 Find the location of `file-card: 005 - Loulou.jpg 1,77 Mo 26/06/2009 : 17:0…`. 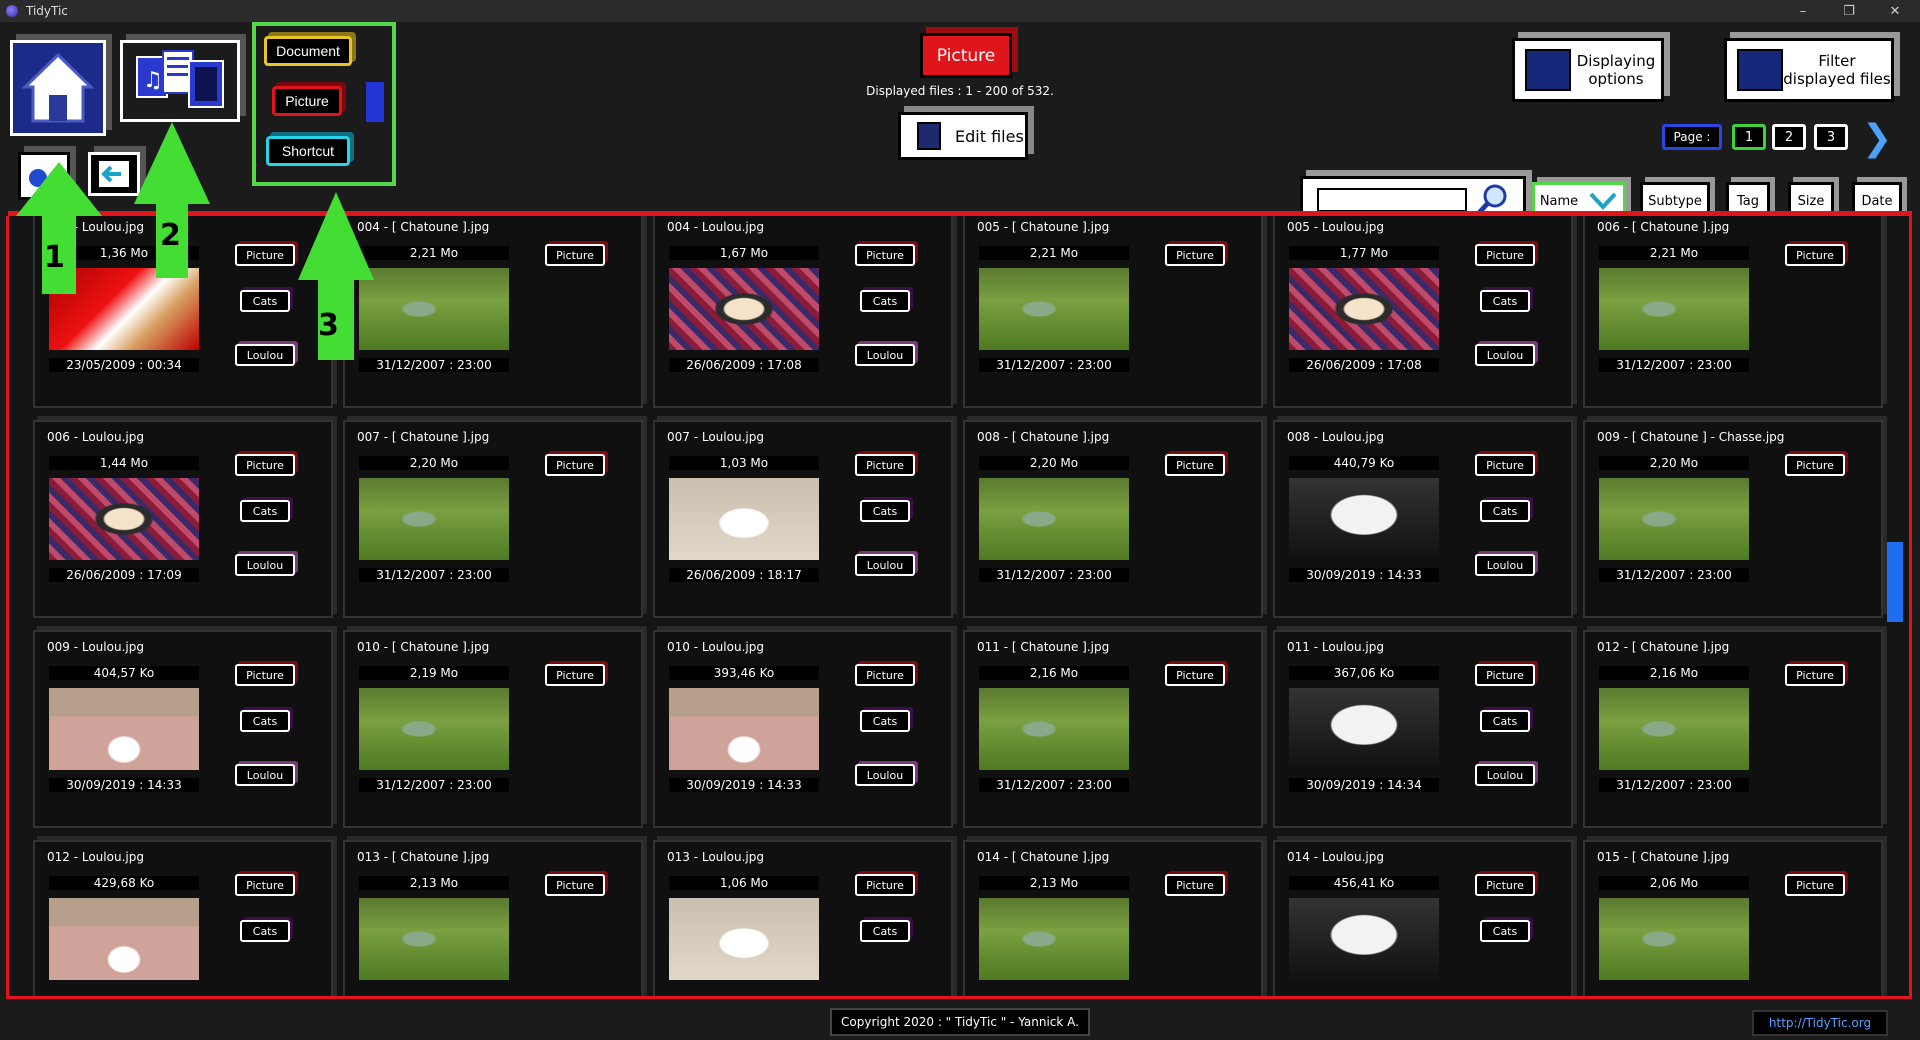

file-card: 005 - Loulou.jpg 1,77 Mo 26/06/2009 : 17:0… is located at coordinates (1423, 312).